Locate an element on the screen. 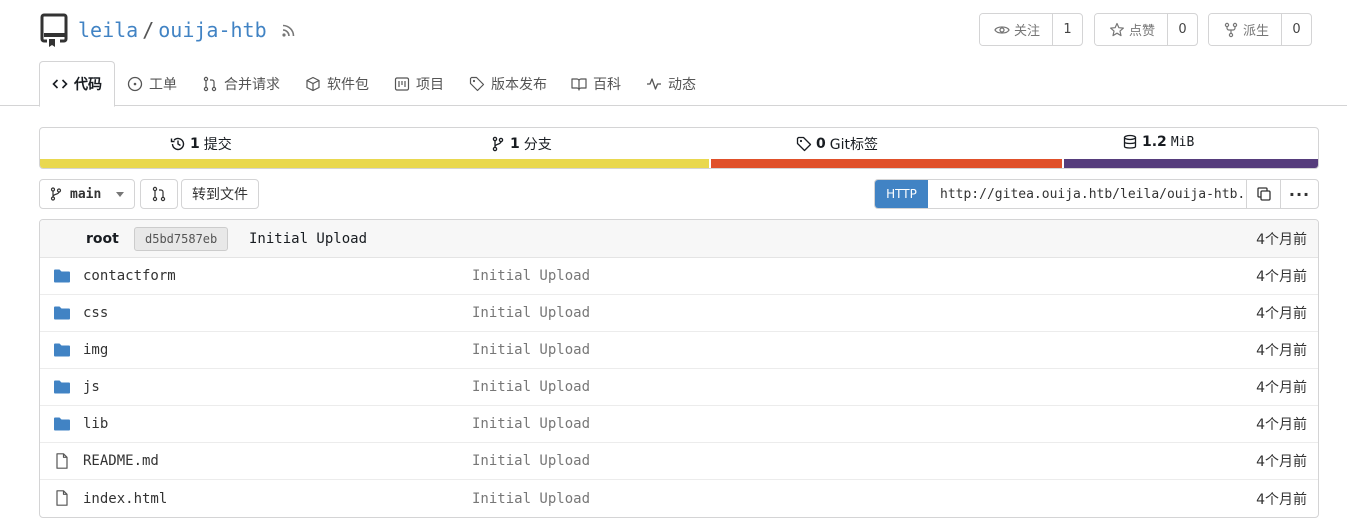  file-row: js Initial Upload 4个月前 is located at coordinates (679, 387).